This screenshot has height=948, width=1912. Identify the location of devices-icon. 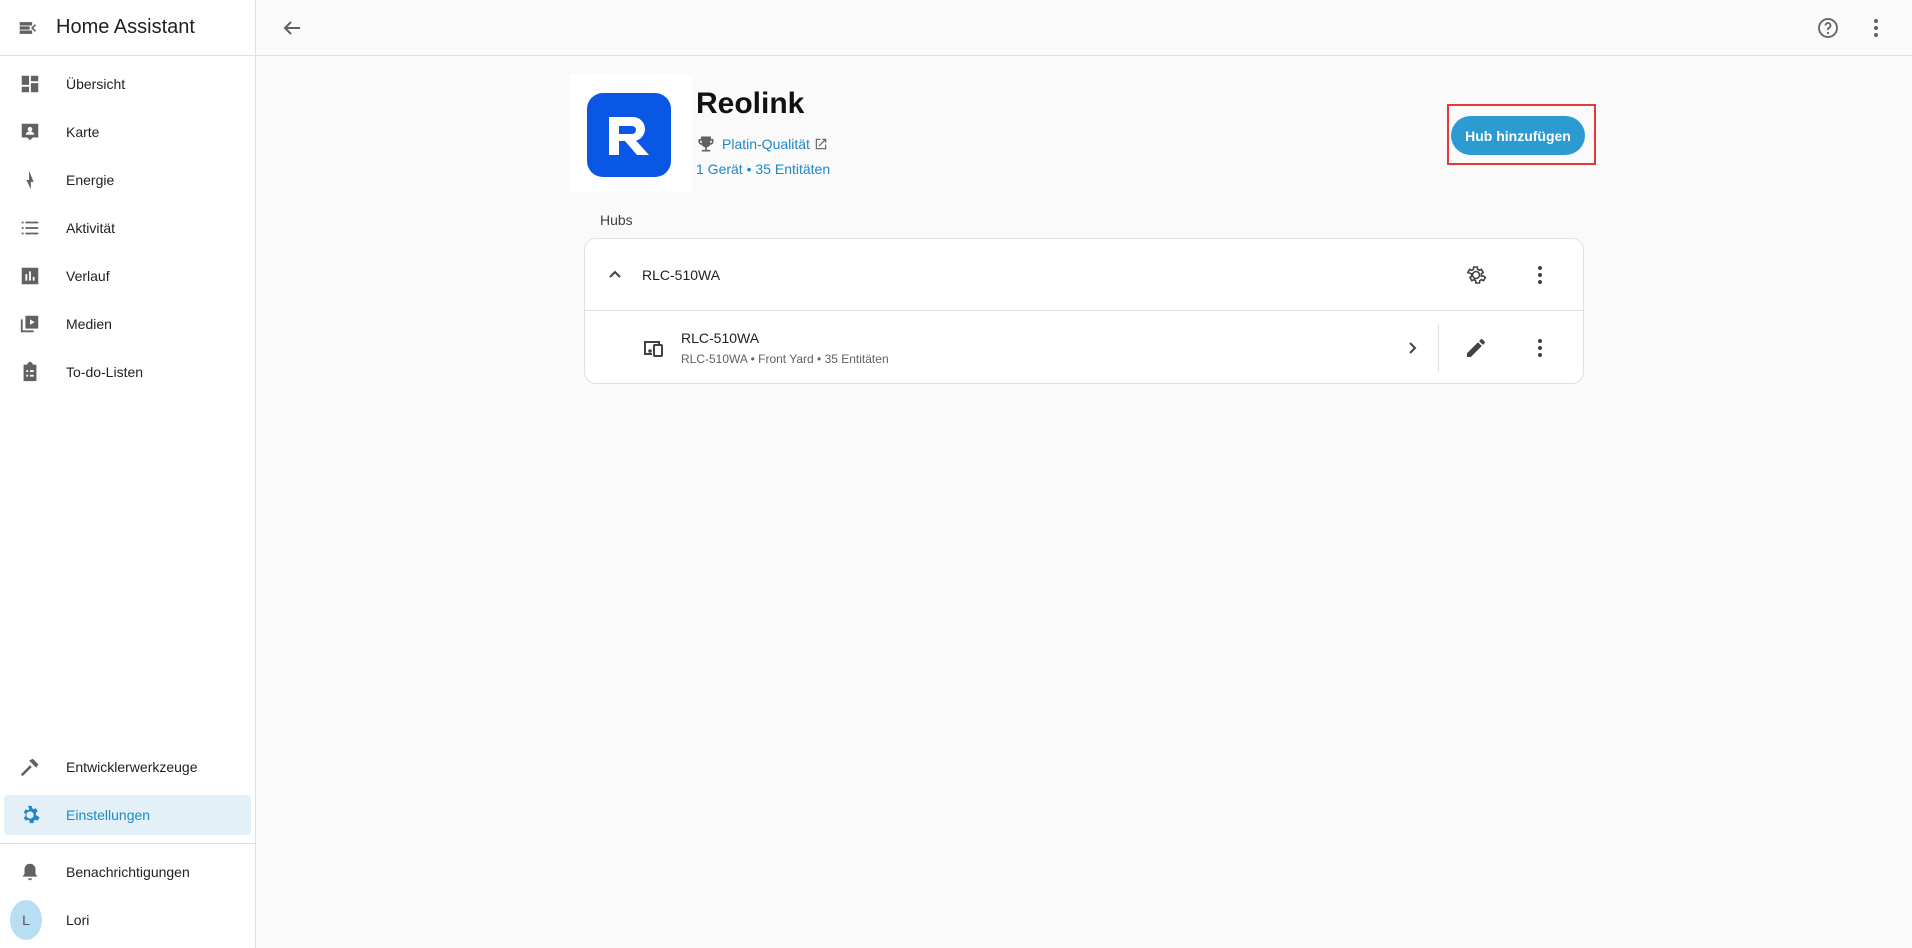
(653, 348).